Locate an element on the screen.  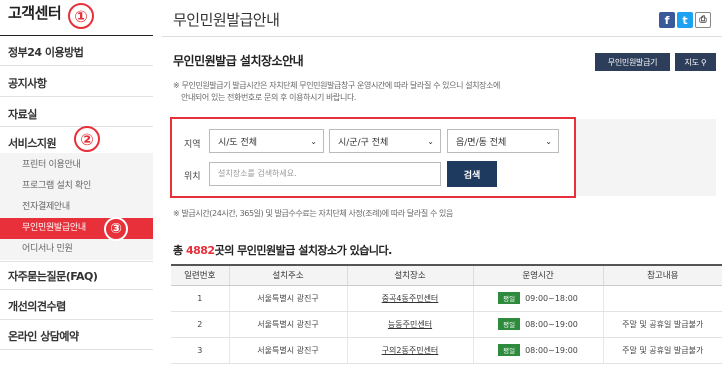
annotation-badge-1: ① is located at coordinates (81, 16).